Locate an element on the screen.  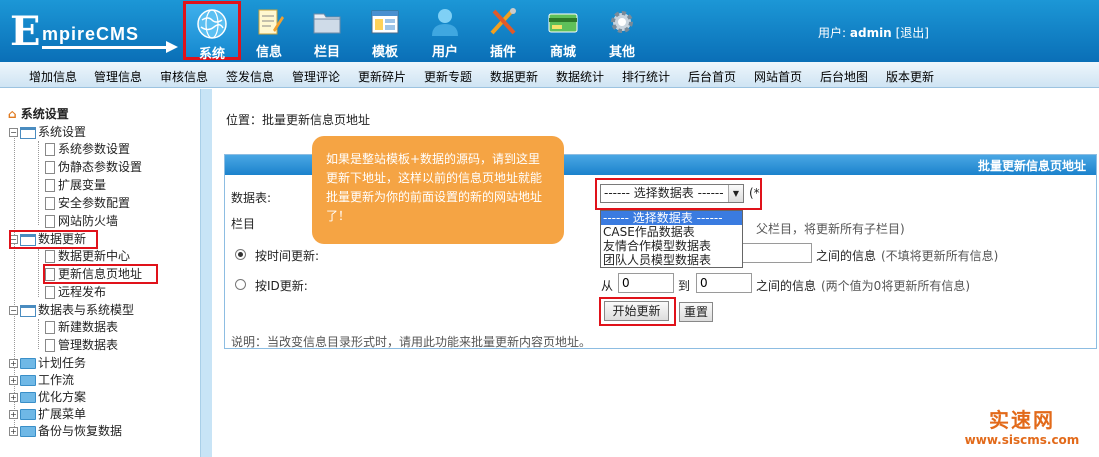
folder-icon is located at coordinates (28, 363).